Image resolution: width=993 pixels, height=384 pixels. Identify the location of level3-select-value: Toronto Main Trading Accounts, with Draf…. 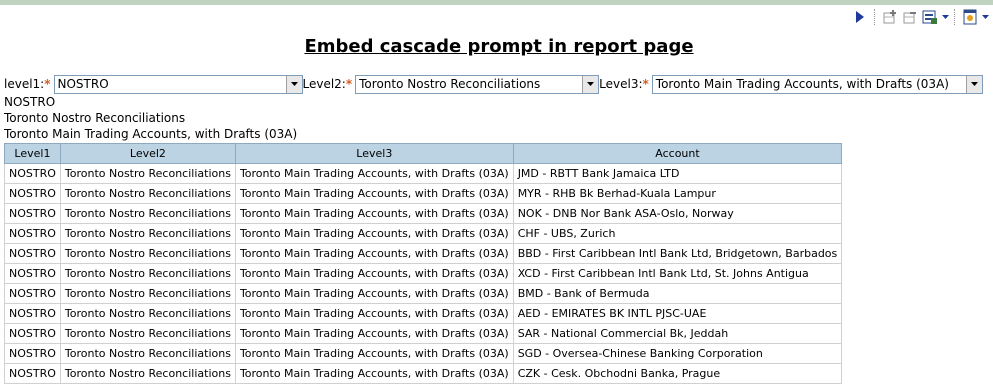
(802, 84).